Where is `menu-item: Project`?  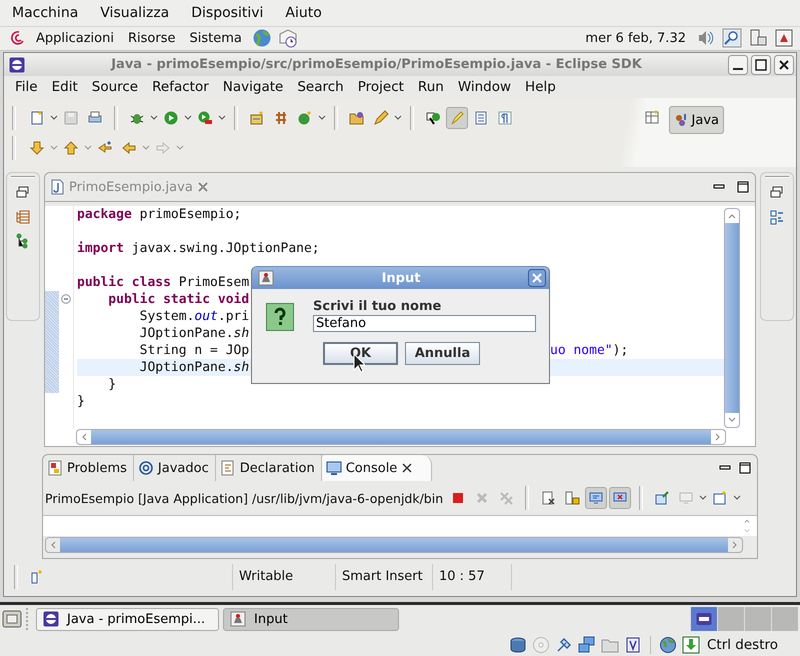 menu-item: Project is located at coordinates (380, 87).